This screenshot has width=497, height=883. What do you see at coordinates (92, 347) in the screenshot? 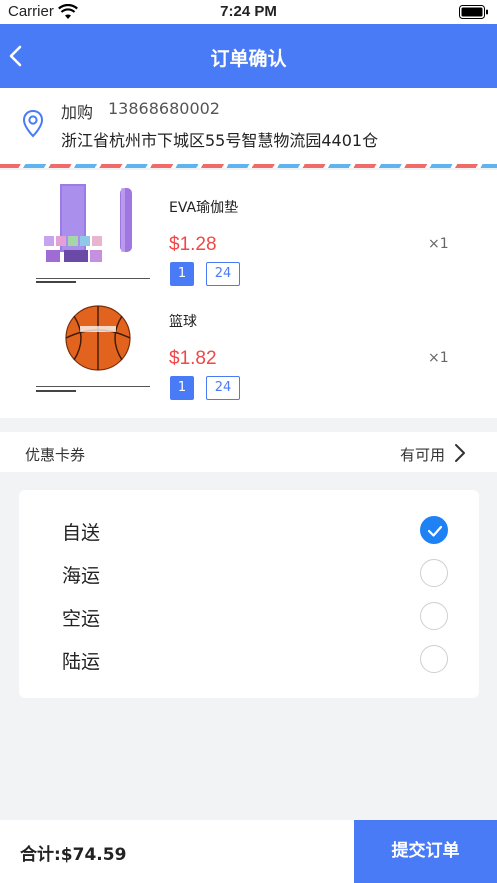
I see `basketball-image` at bounding box center [92, 347].